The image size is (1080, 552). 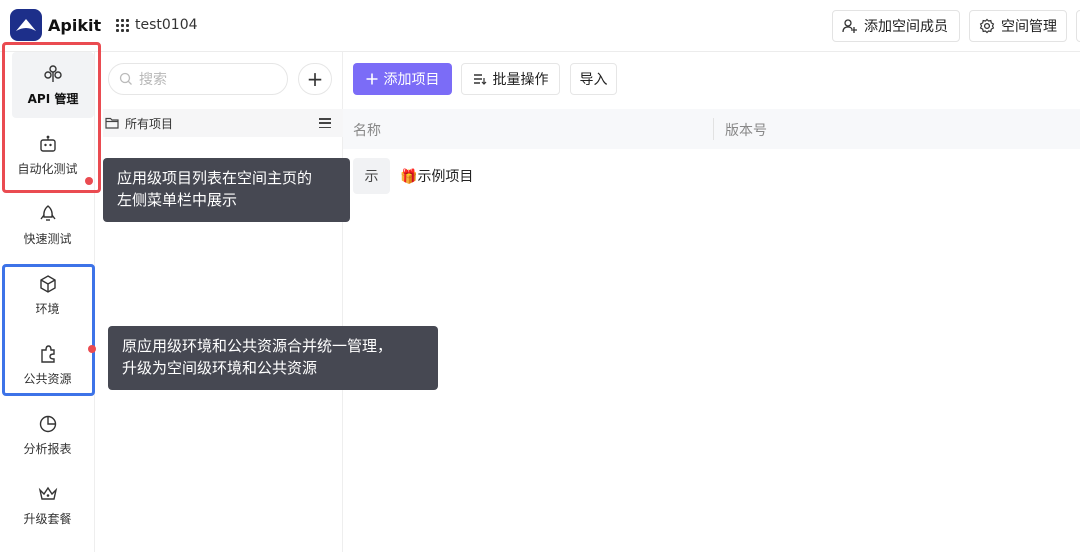 I want to click on gift-icon: 🎁, so click(x=409, y=177).